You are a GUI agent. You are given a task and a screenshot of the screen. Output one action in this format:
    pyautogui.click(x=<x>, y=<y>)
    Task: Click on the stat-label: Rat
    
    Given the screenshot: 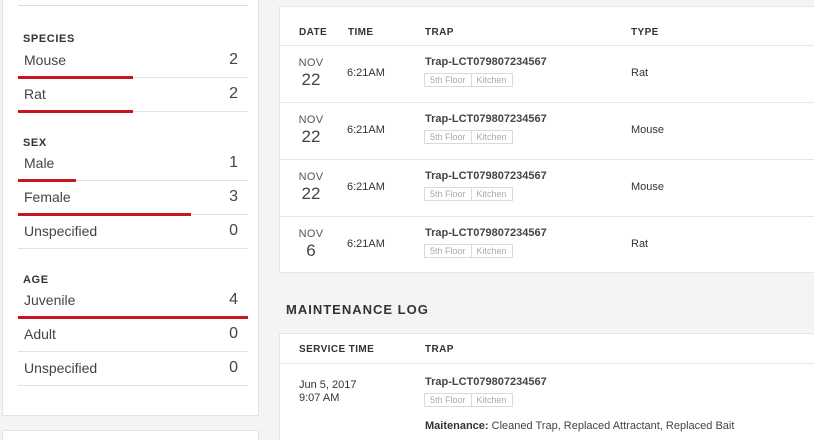 What is the action you would take?
    pyautogui.click(x=35, y=94)
    